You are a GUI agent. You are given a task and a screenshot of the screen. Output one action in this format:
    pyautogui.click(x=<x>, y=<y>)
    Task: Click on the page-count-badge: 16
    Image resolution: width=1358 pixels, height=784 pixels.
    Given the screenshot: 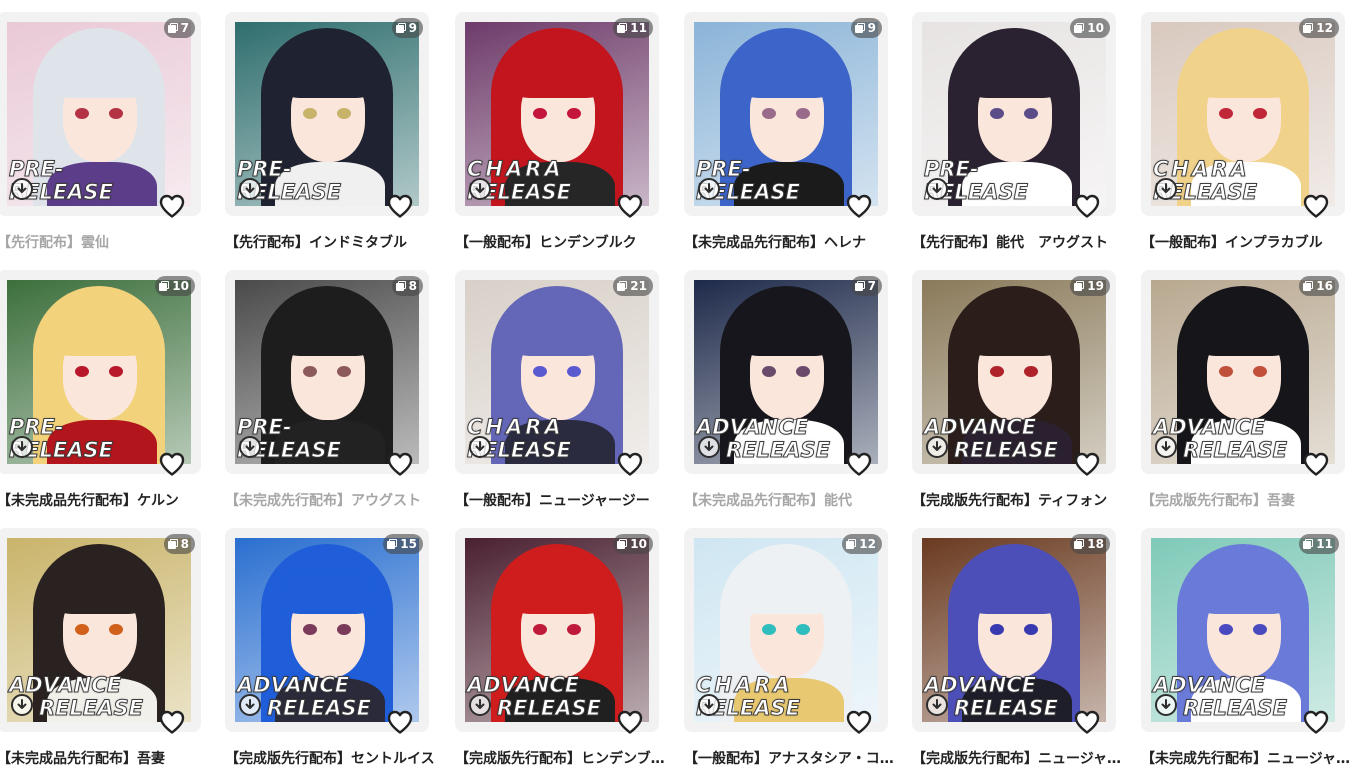 What is the action you would take?
    pyautogui.click(x=1319, y=286)
    